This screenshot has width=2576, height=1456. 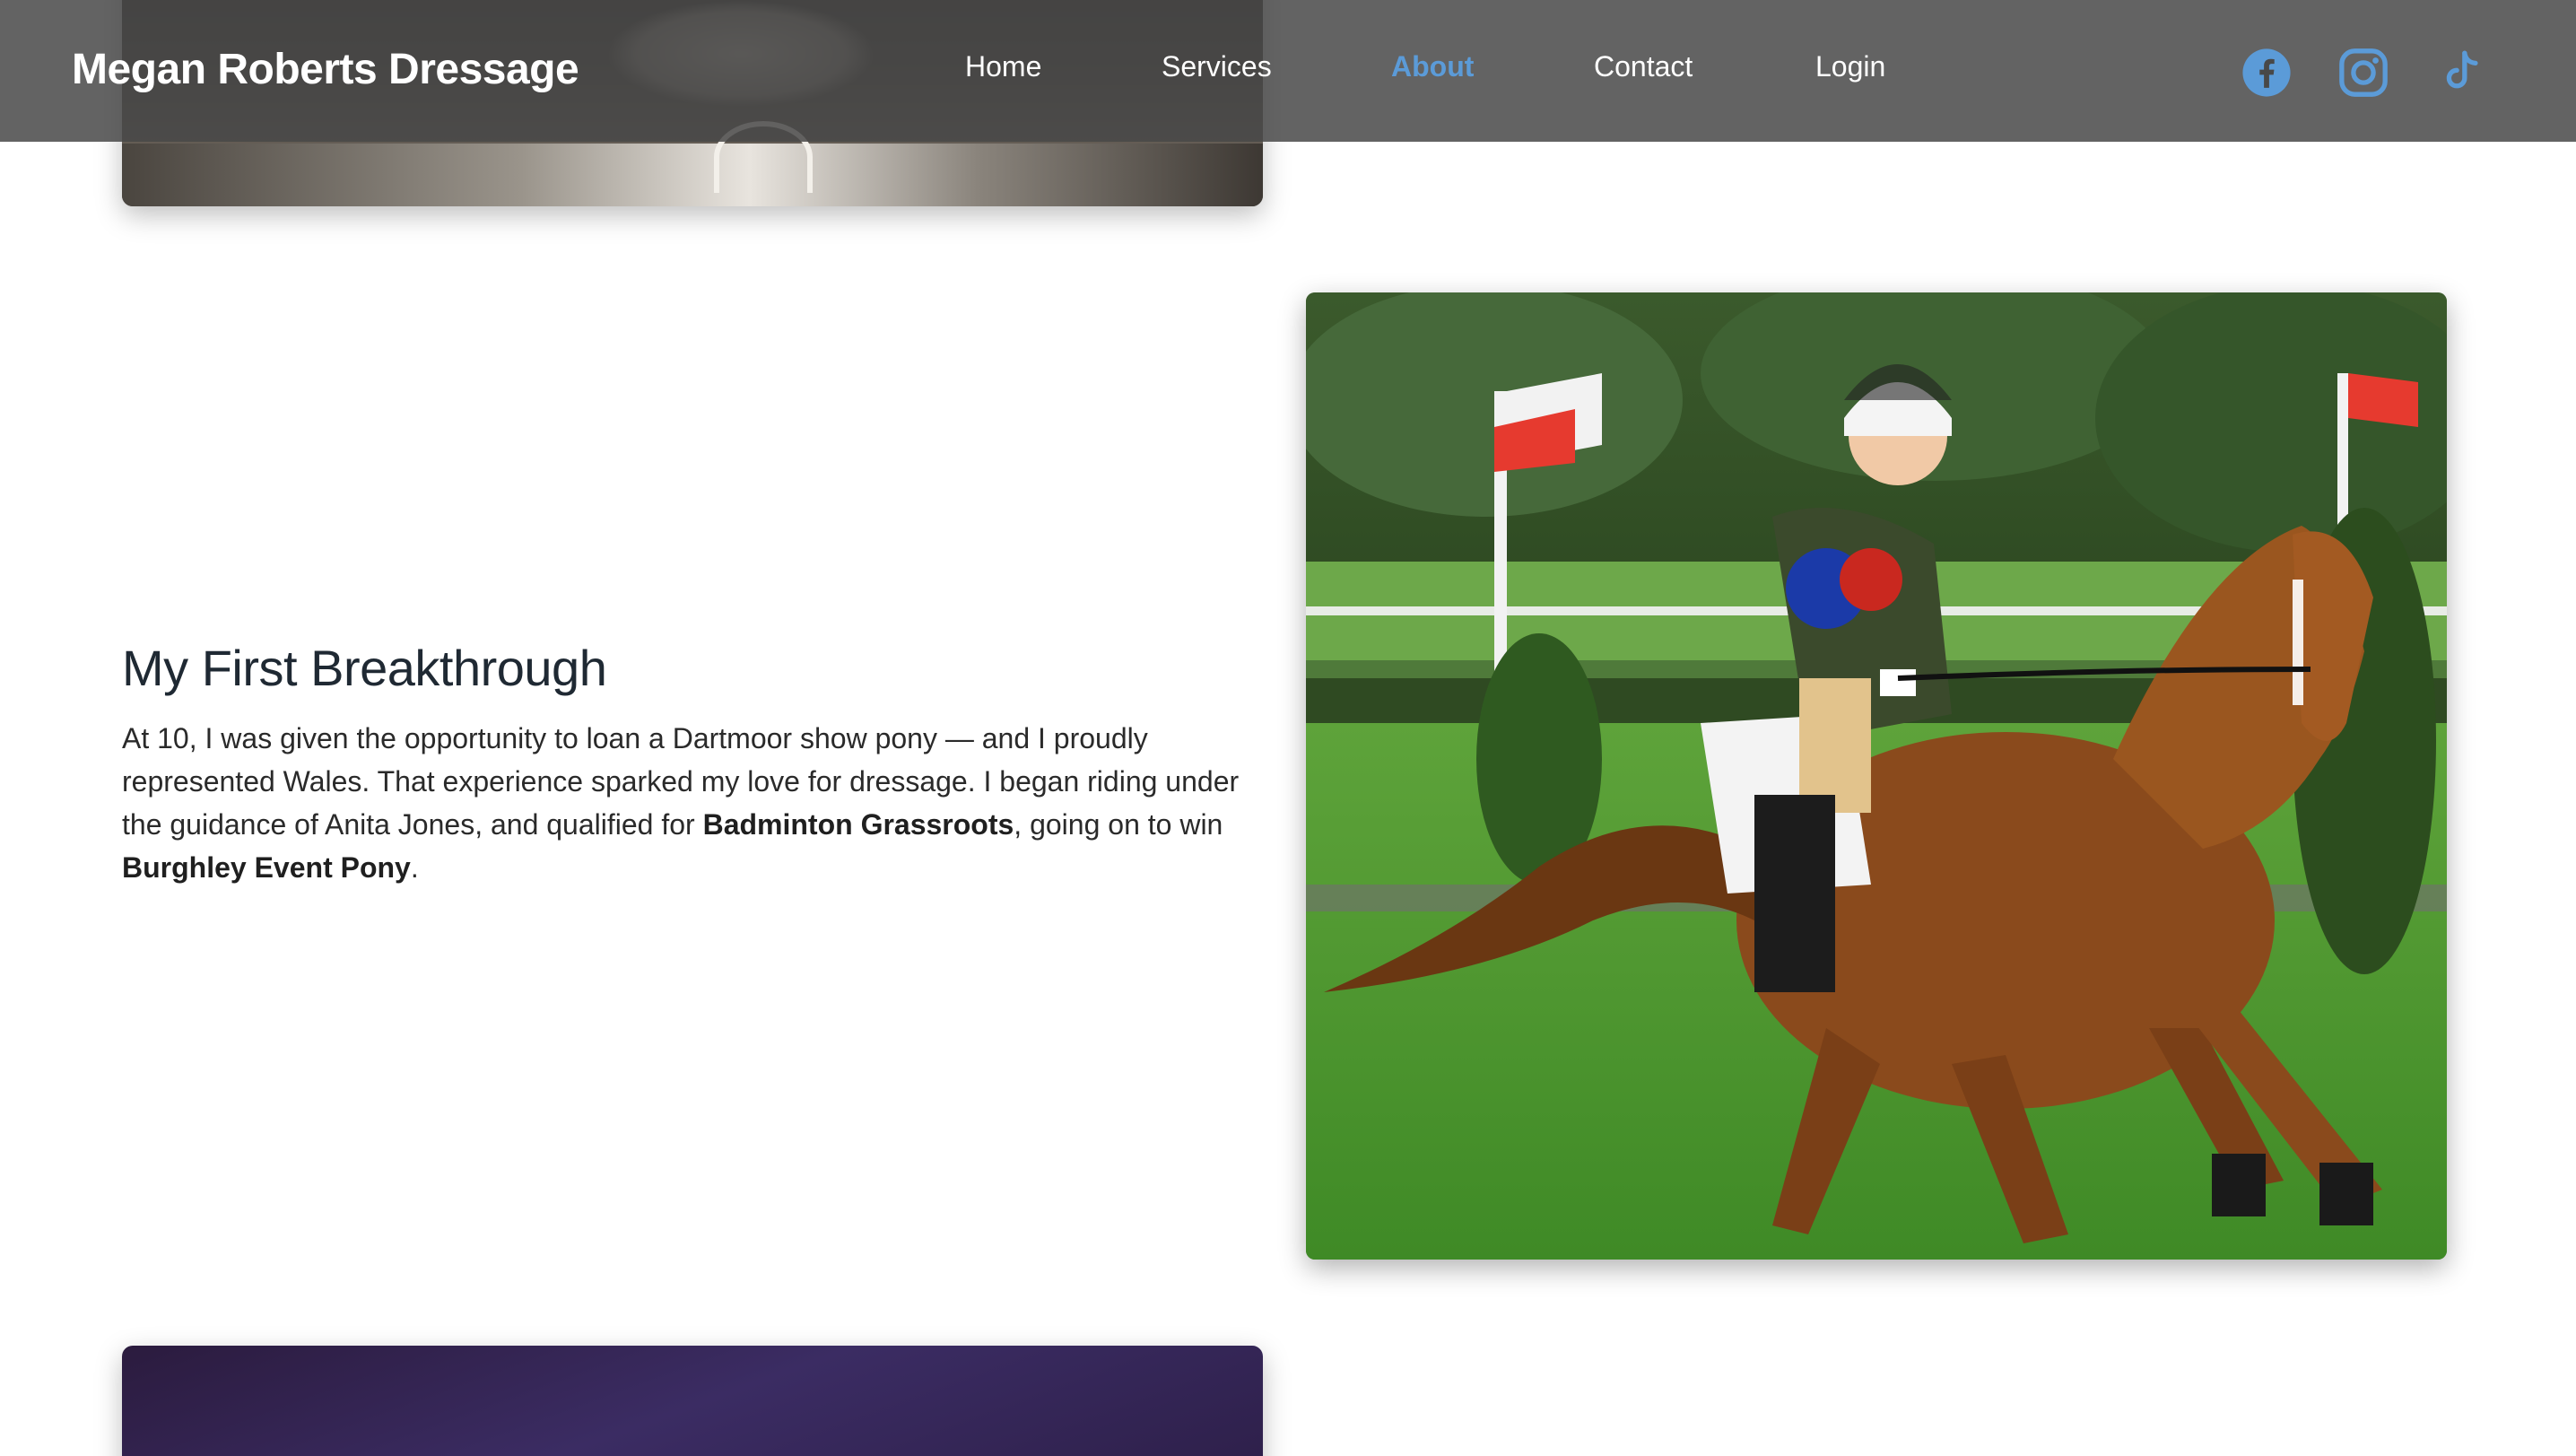 I want to click on photo-next-section, so click(x=692, y=1401).